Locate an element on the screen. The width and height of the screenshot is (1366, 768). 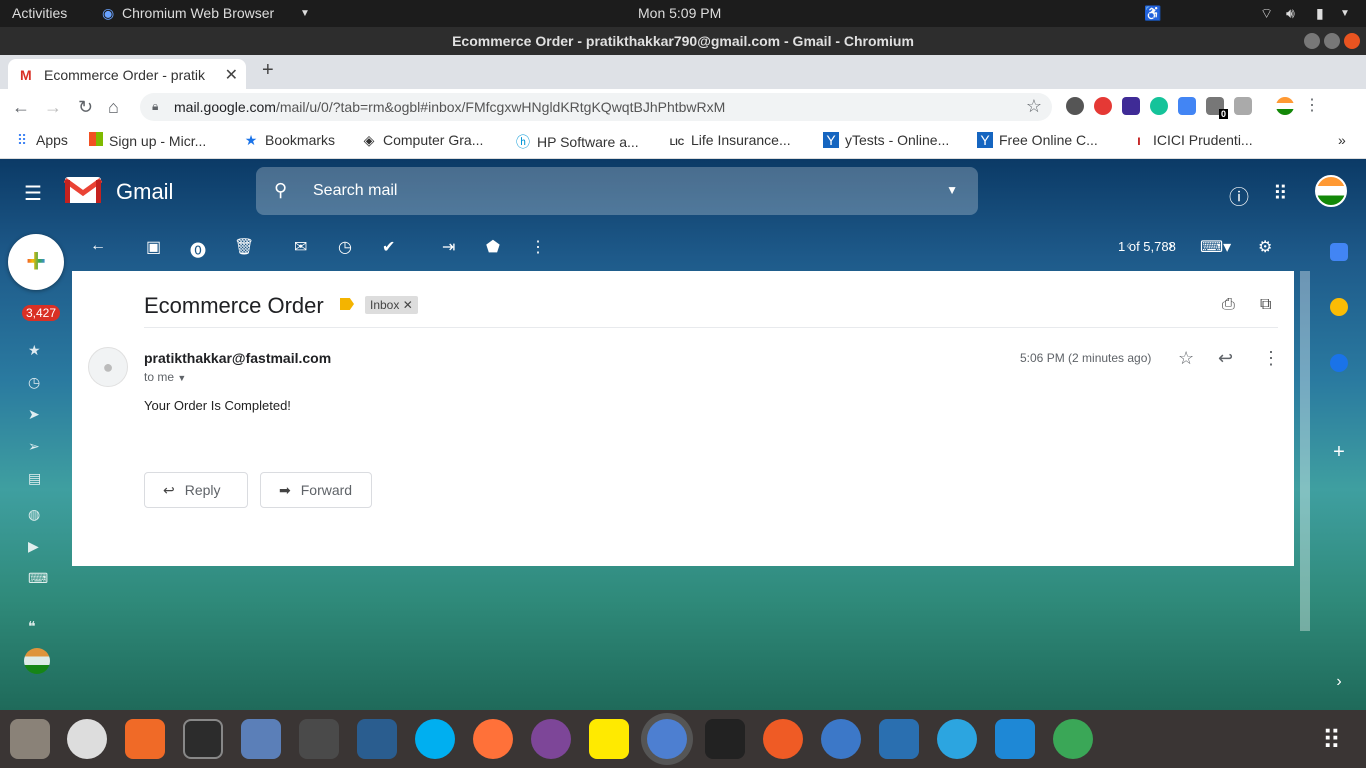
wifi-icon: ⌔ is located at coordinates (1266, 14).